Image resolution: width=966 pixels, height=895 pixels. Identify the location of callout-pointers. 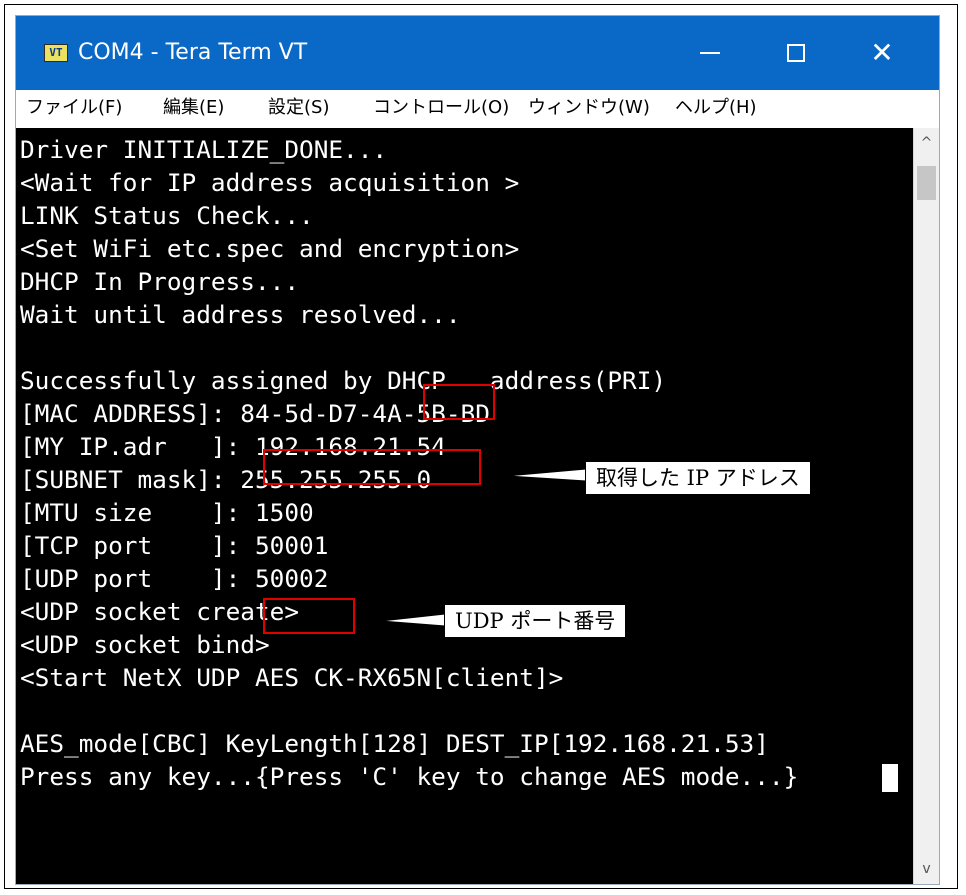
(483, 547).